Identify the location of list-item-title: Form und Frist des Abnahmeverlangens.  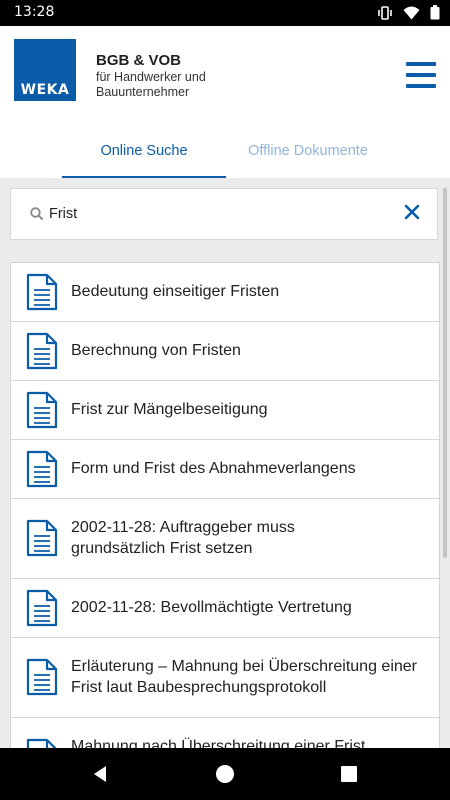
(213, 468).